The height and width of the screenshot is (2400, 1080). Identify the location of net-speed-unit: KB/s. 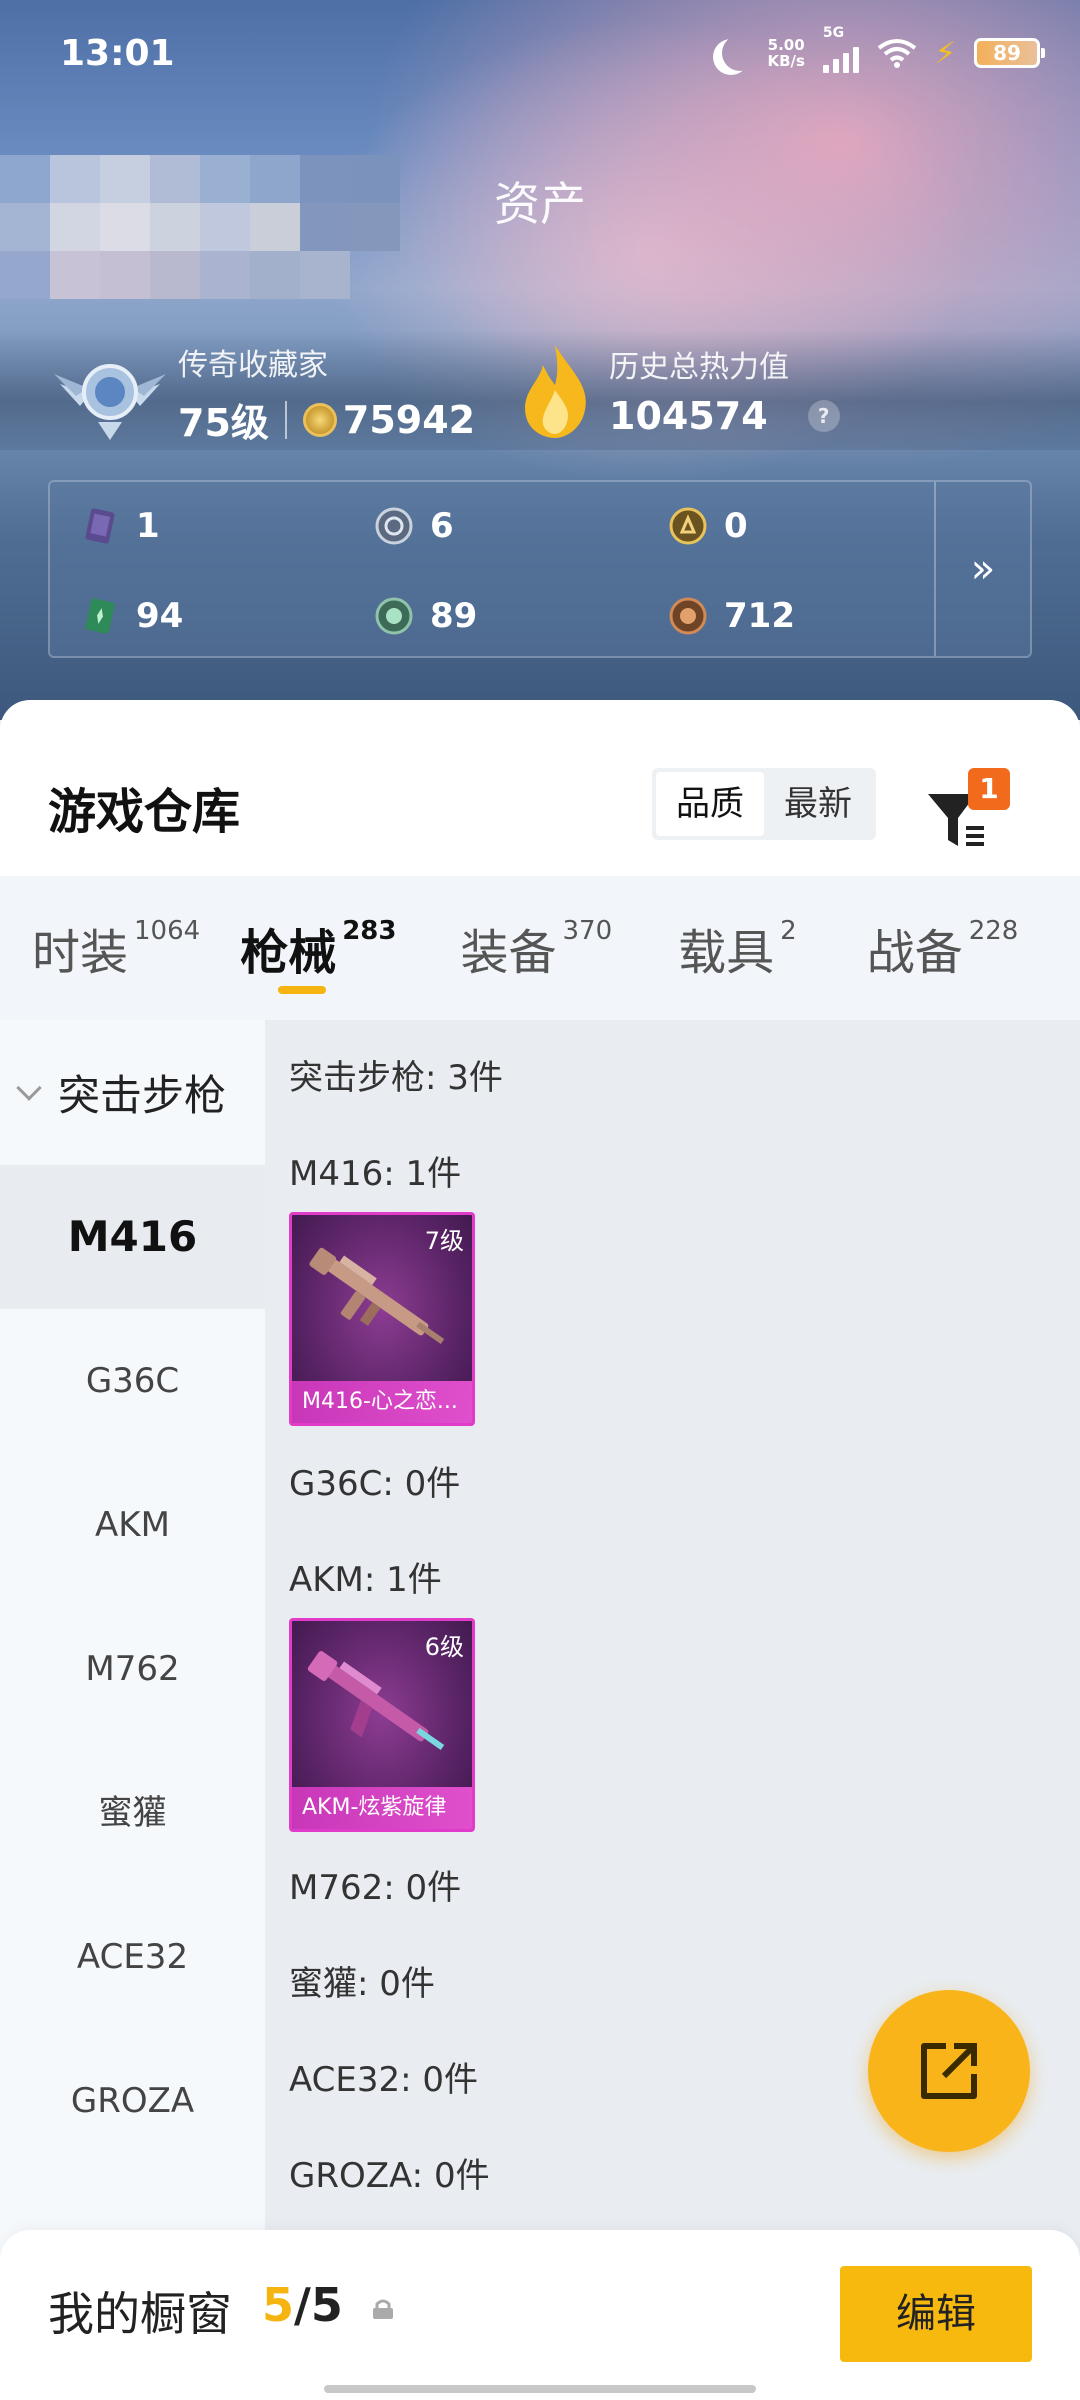
(786, 61).